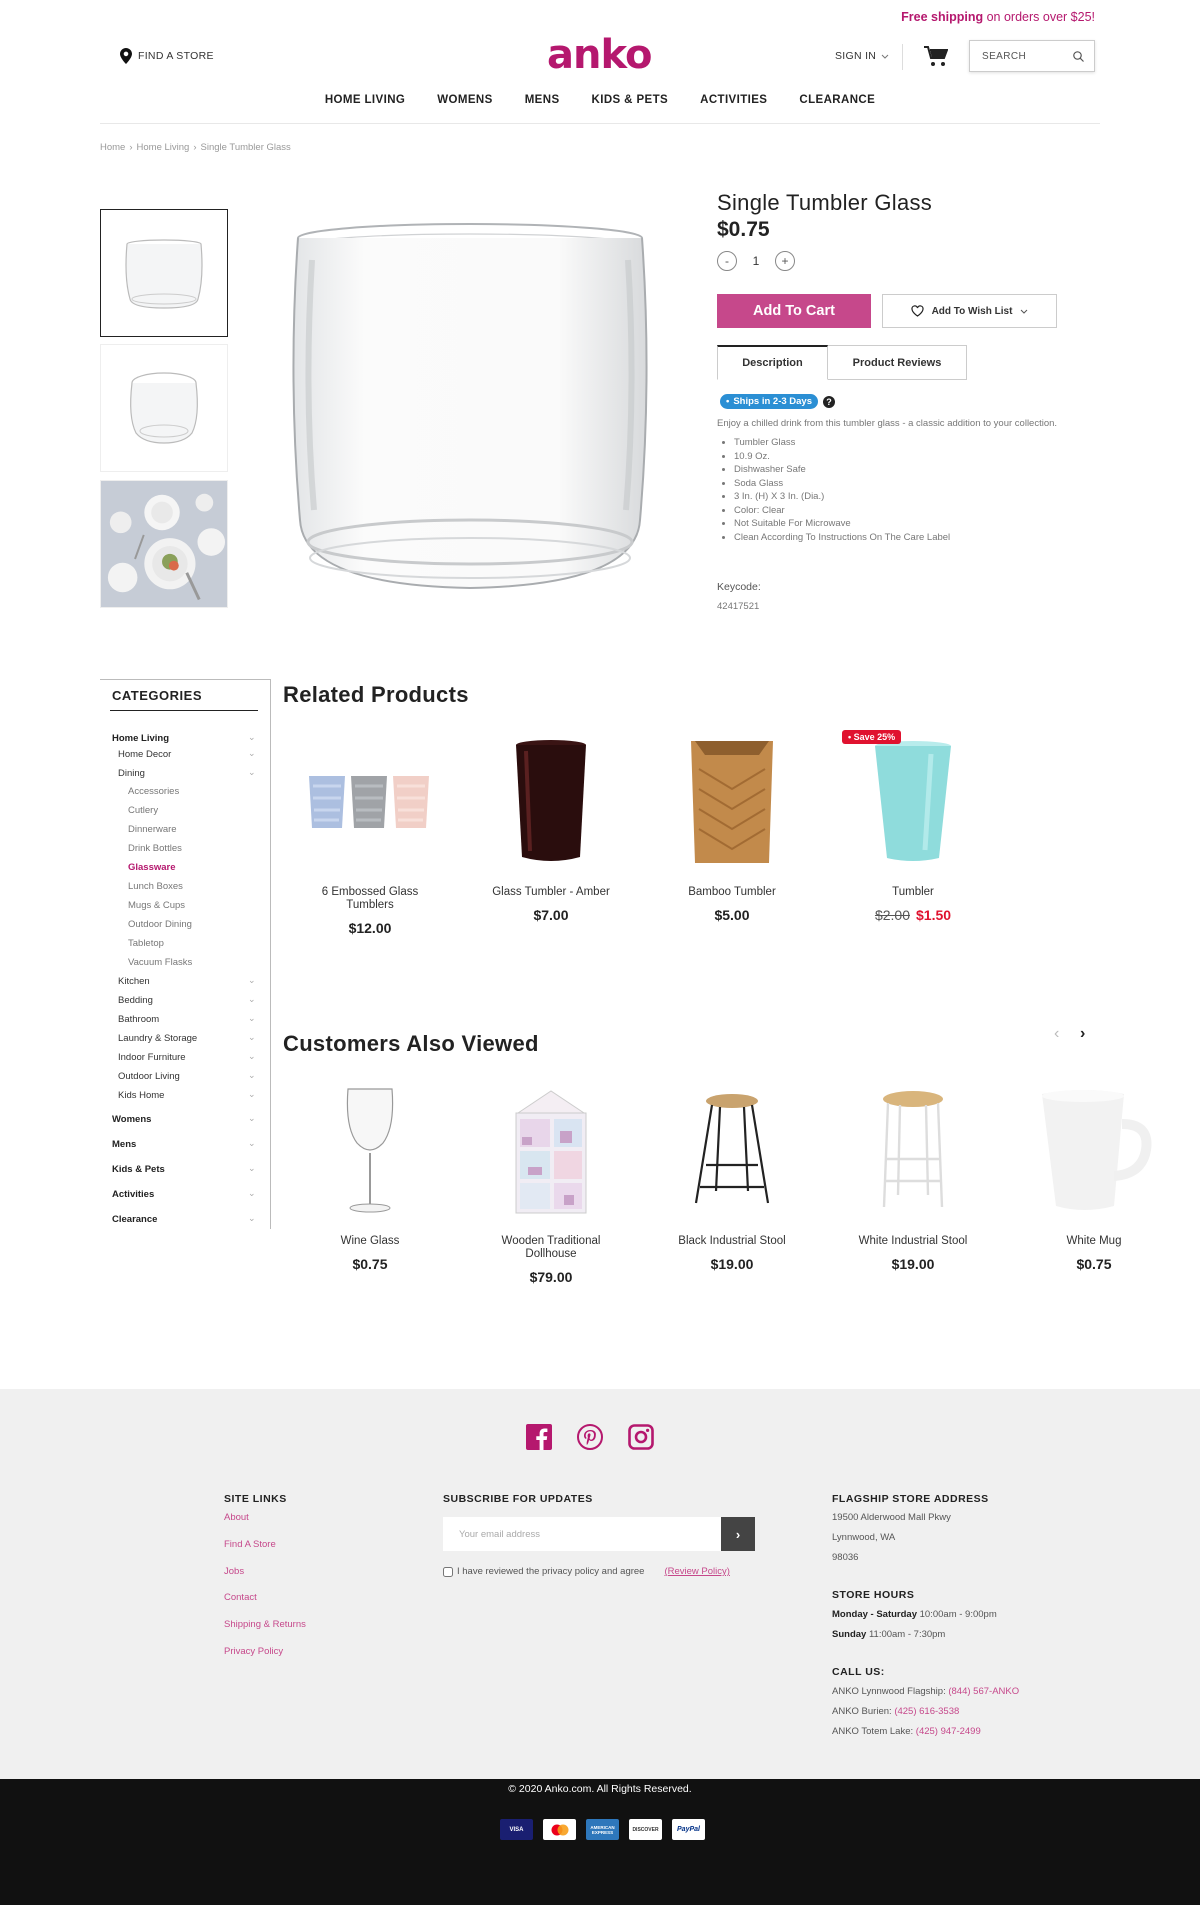 This screenshot has height=1905, width=1200. What do you see at coordinates (1056, 1034) in the screenshot?
I see `carousel-prev-button: ‹` at bounding box center [1056, 1034].